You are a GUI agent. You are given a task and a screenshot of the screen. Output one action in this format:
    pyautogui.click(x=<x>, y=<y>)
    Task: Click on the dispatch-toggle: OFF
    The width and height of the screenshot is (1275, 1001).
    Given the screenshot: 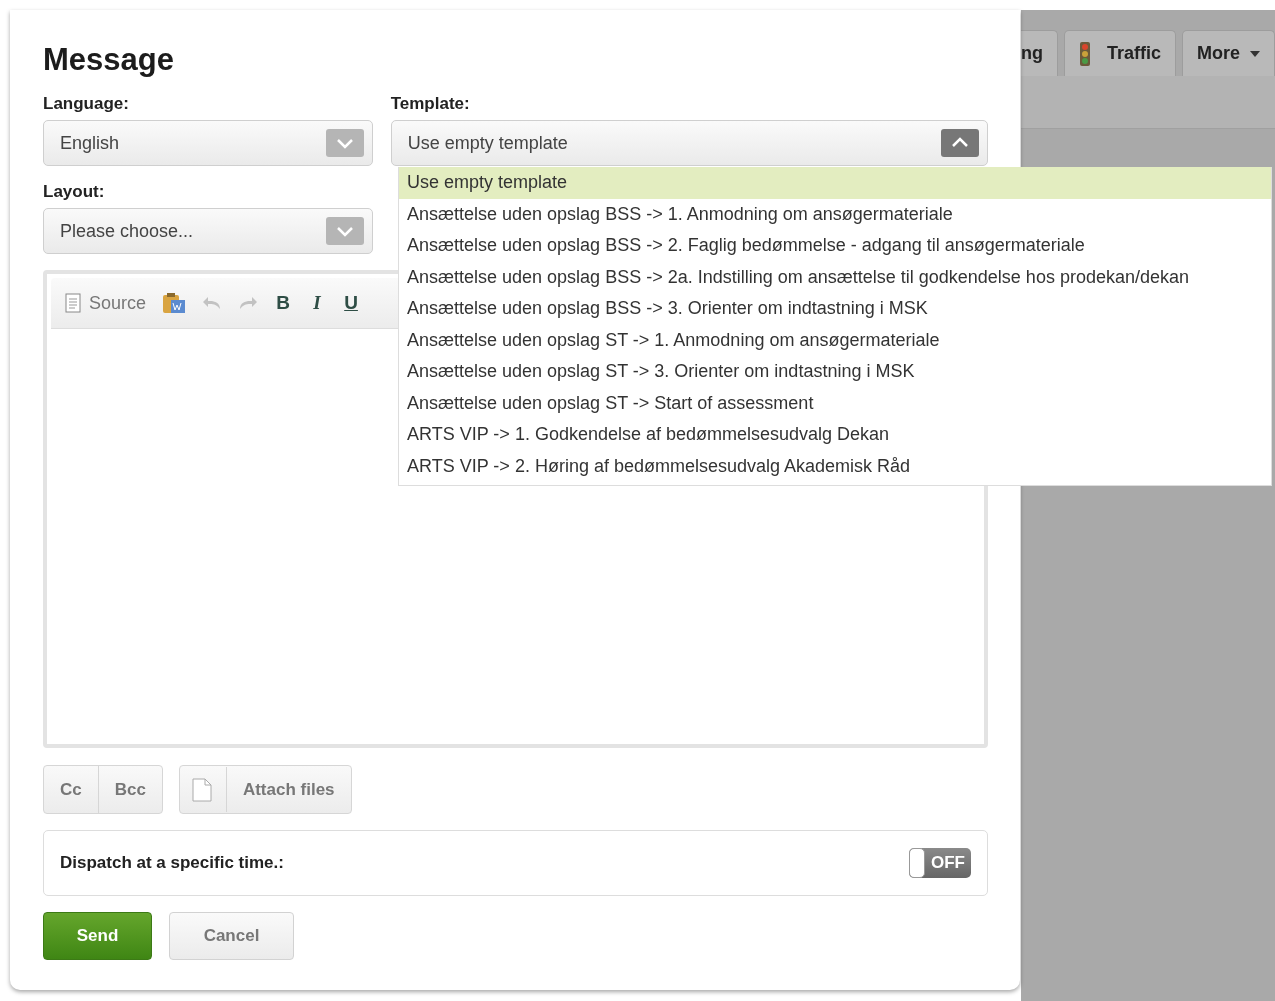 What is the action you would take?
    pyautogui.click(x=940, y=863)
    